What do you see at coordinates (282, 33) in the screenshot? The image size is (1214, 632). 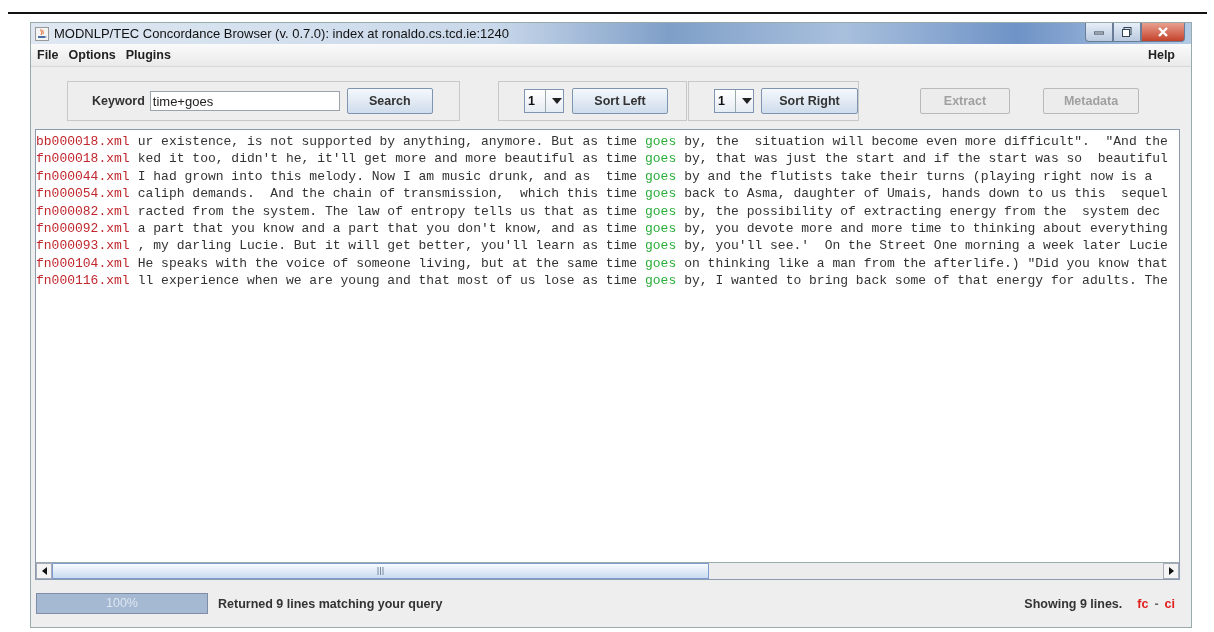 I see `window-title: MODNLP/TEC Concordance Browser (v. 0.7.0): index at ronaldo.cs.tcd.ie:1240` at bounding box center [282, 33].